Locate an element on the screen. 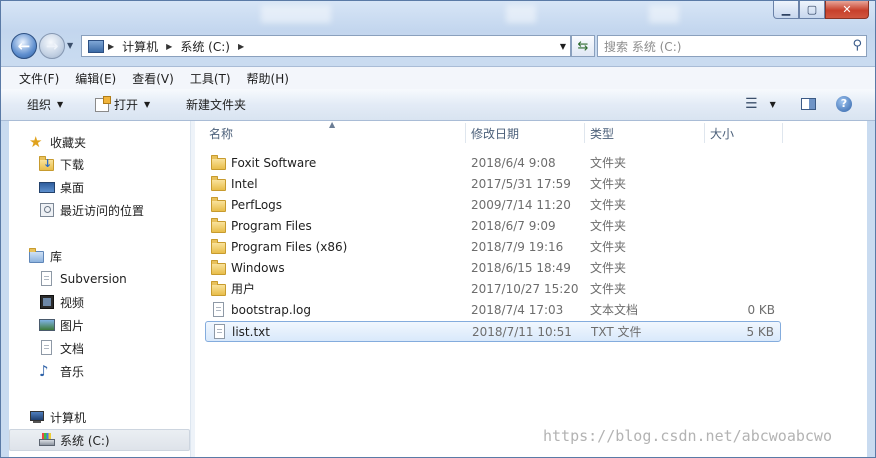 This screenshot has height=458, width=876. column-label: 名称 is located at coordinates (221, 133).